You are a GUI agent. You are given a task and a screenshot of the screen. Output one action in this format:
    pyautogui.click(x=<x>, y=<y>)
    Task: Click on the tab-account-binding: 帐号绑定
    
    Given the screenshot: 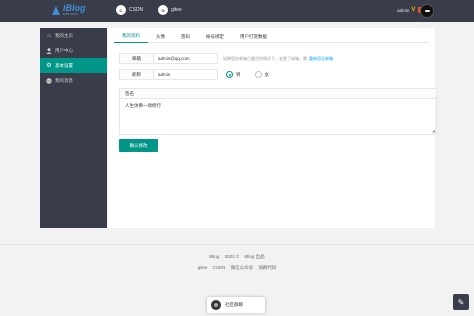 What is the action you would take?
    pyautogui.click(x=215, y=36)
    